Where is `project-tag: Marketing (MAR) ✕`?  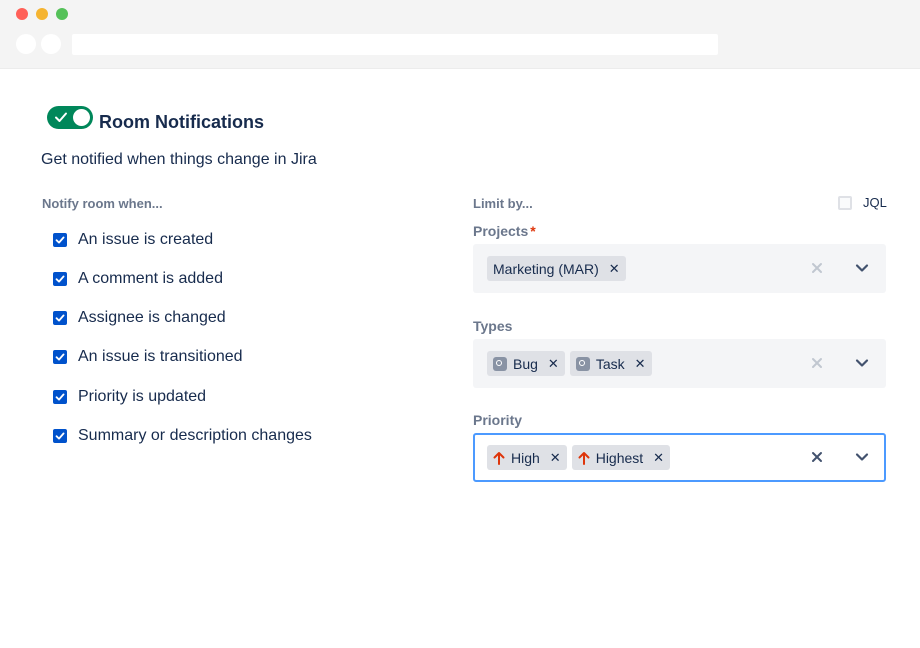 project-tag: Marketing (MAR) ✕ is located at coordinates (556, 268).